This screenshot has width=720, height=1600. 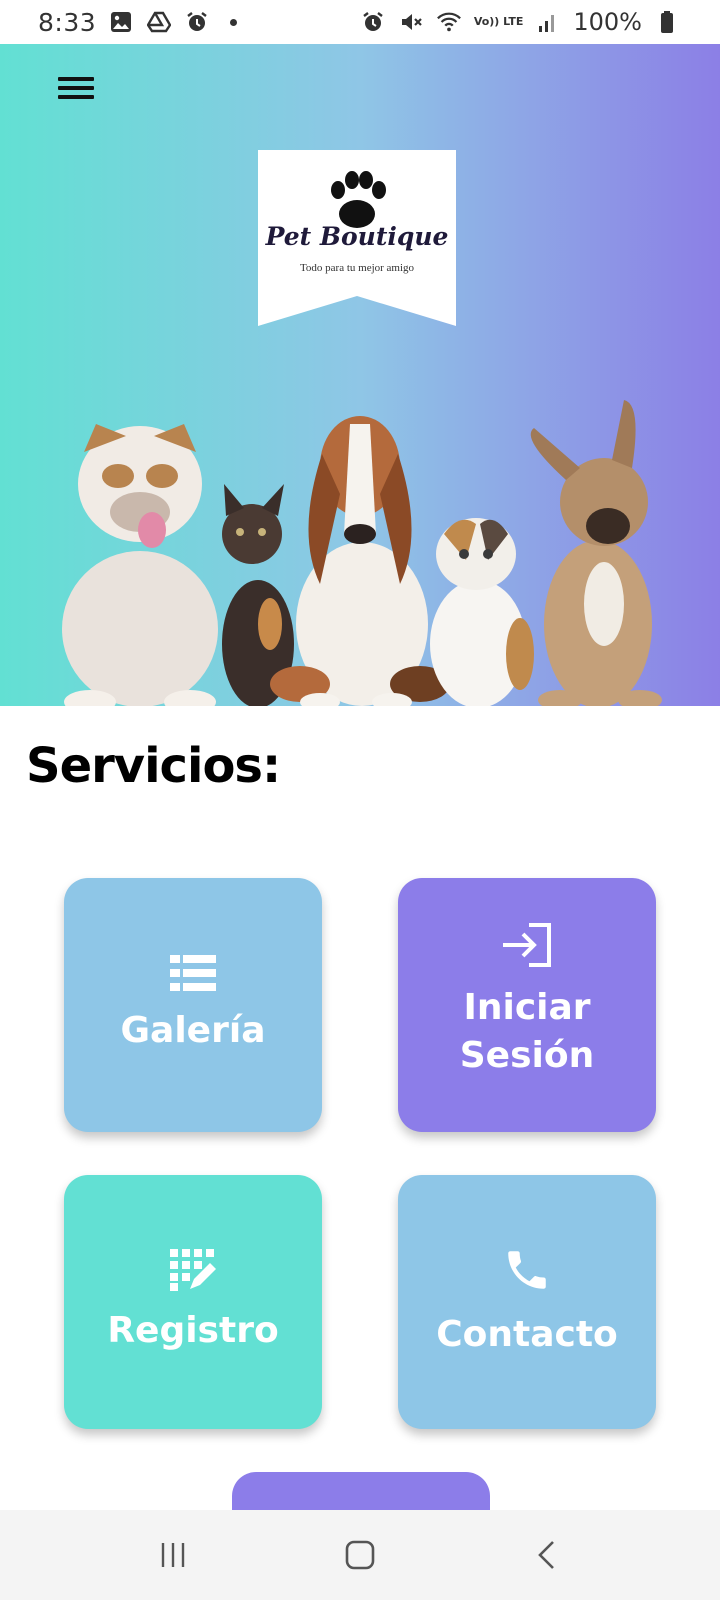 I want to click on french-bulldog-image, so click(x=596, y=553).